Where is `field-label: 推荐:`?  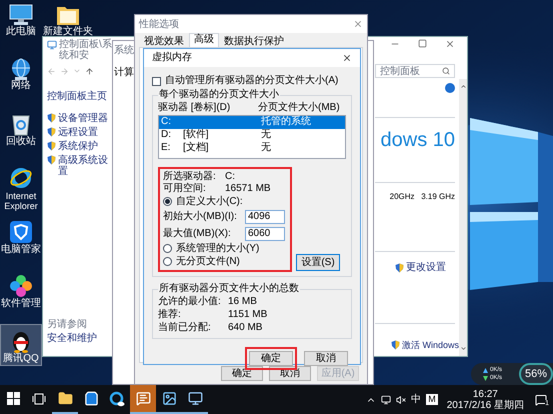
field-label: 推荐: is located at coordinates (170, 315).